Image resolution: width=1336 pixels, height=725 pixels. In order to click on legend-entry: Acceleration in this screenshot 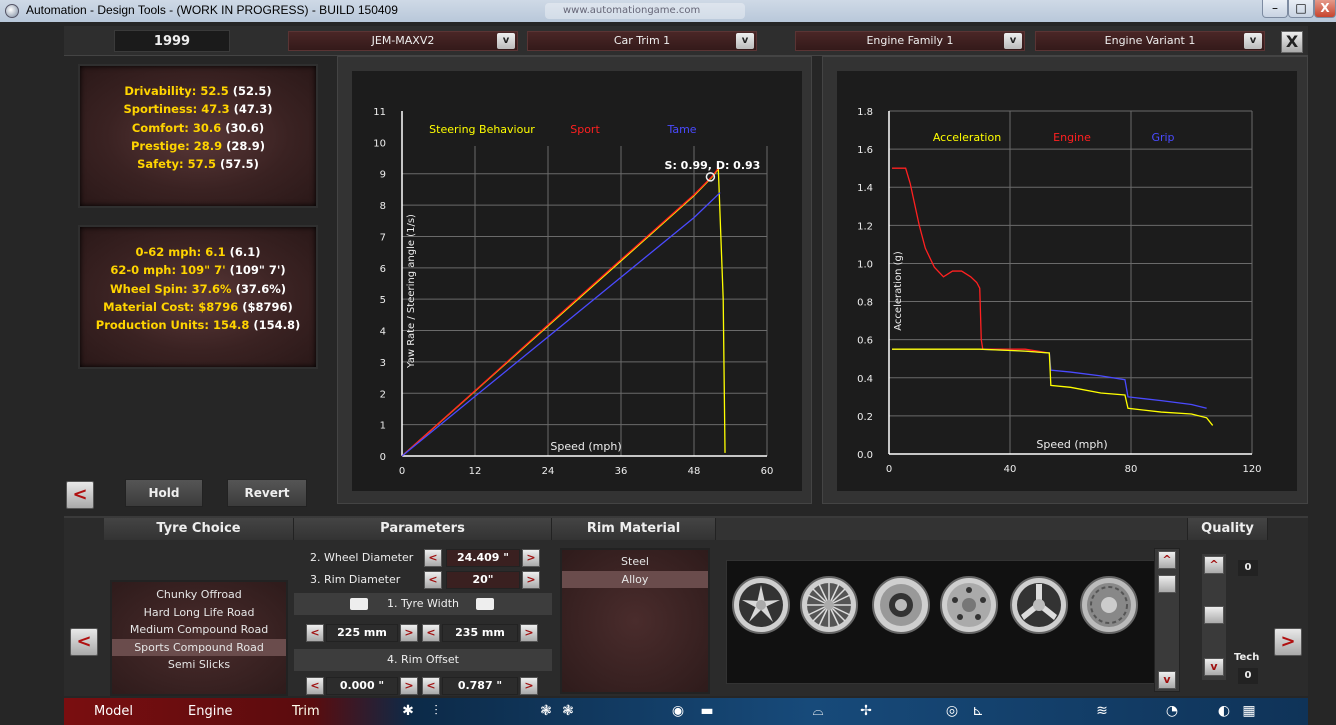, I will do `click(967, 137)`.